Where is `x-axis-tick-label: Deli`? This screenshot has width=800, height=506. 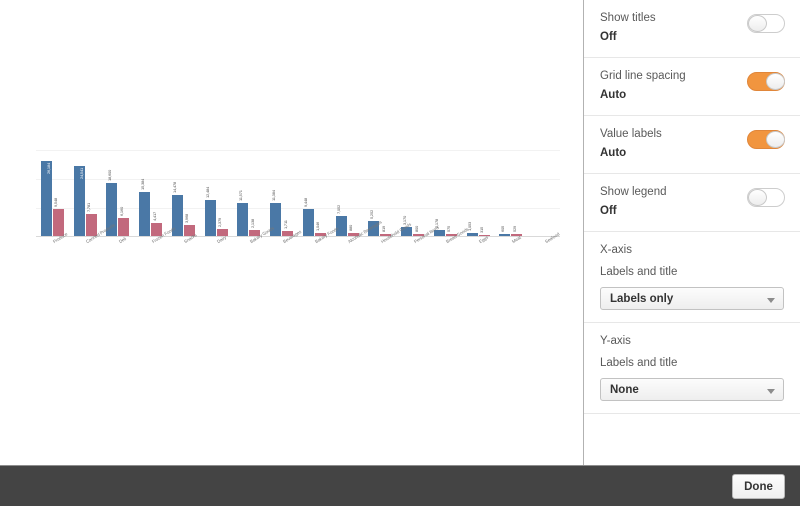 x-axis-tick-label: Deli is located at coordinates (122, 240).